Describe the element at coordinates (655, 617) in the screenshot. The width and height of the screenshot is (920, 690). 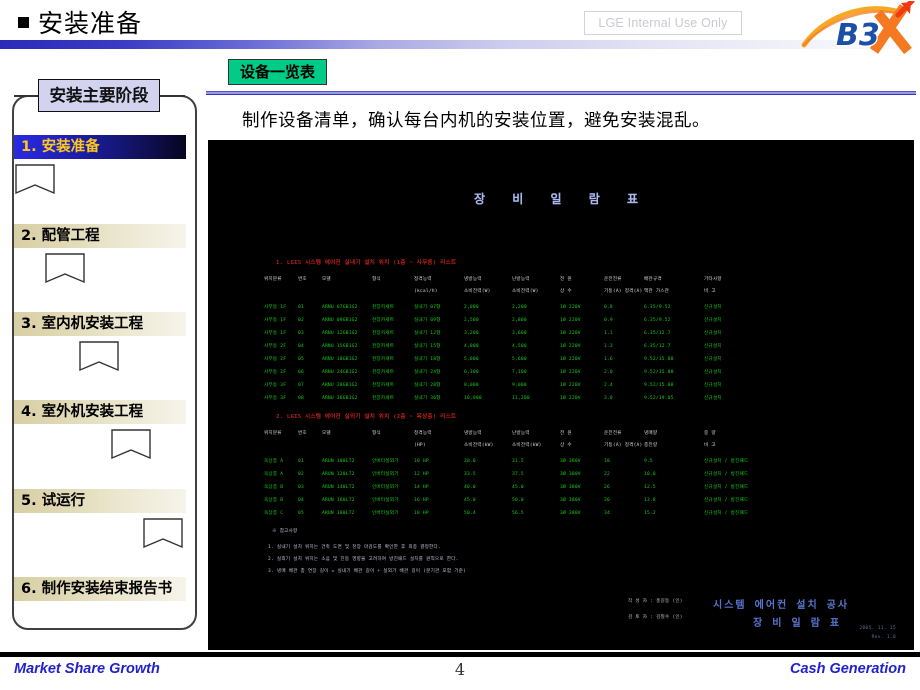
I see `screenshot-signature-line: 검 토 자 : 김철수 (인)` at that location.